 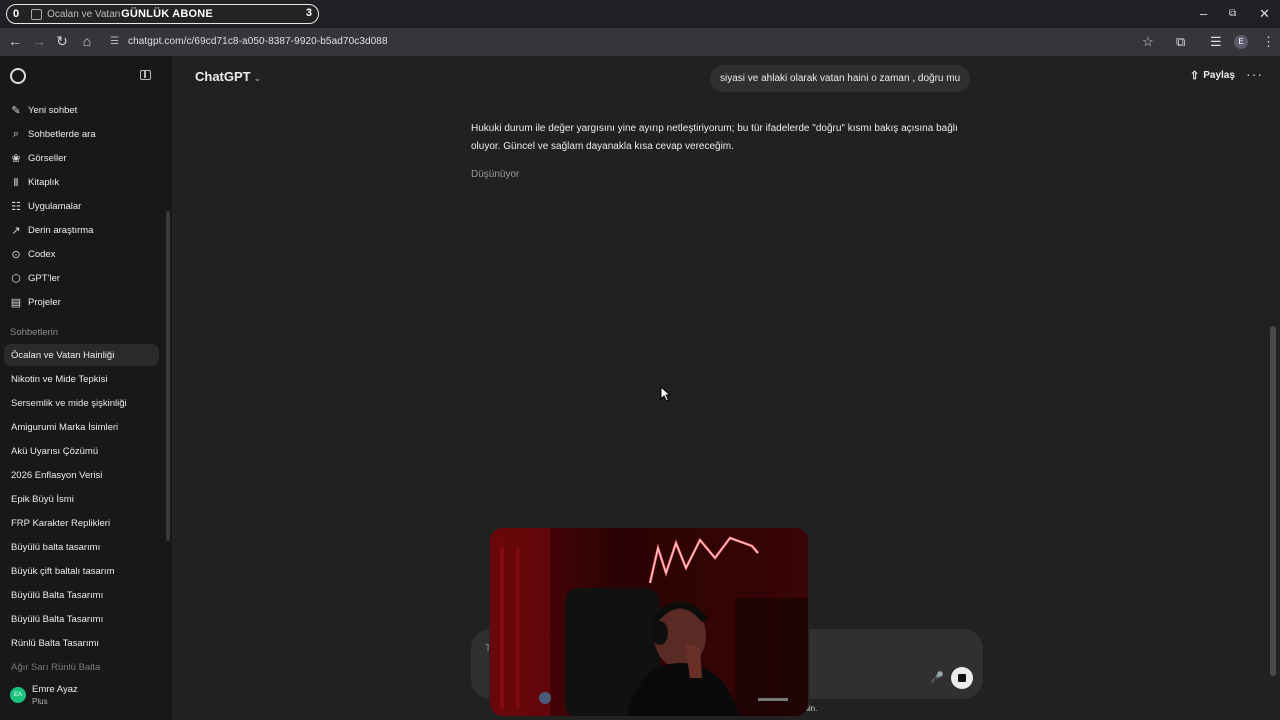 I want to click on main-scrollbar, so click(x=1273, y=501).